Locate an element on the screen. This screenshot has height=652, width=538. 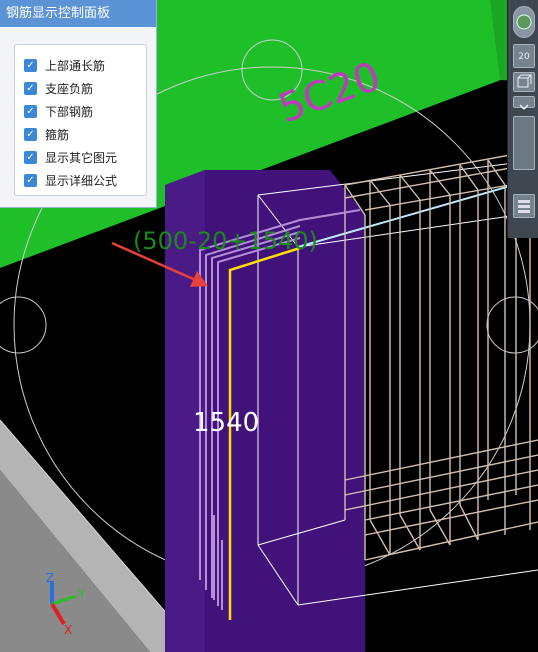
zoom-level-button: 20 is located at coordinates (524, 56).